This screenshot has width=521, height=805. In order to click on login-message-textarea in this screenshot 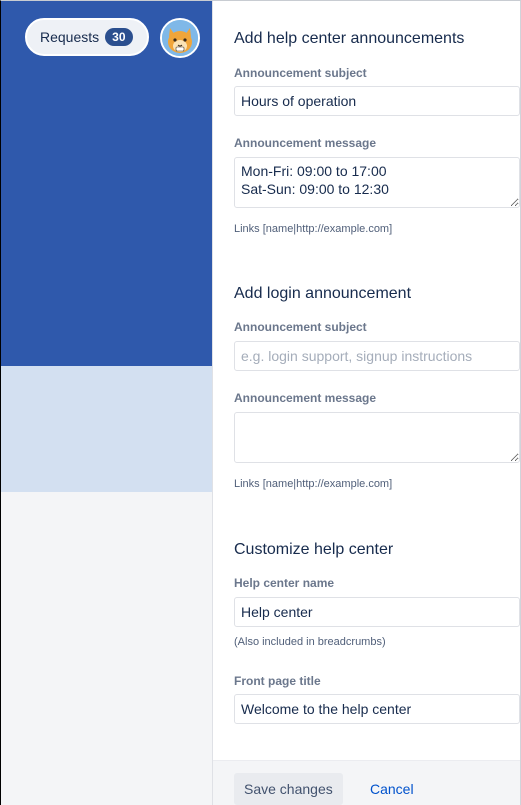, I will do `click(377, 437)`.